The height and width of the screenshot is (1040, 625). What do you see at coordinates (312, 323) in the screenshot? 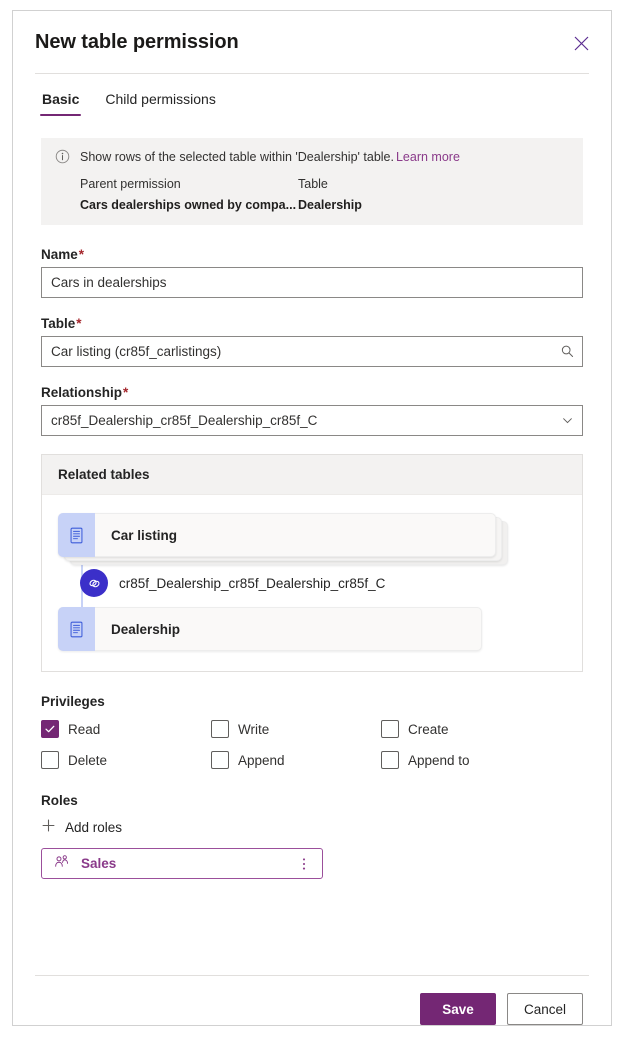
I see `table-label: Table*` at bounding box center [312, 323].